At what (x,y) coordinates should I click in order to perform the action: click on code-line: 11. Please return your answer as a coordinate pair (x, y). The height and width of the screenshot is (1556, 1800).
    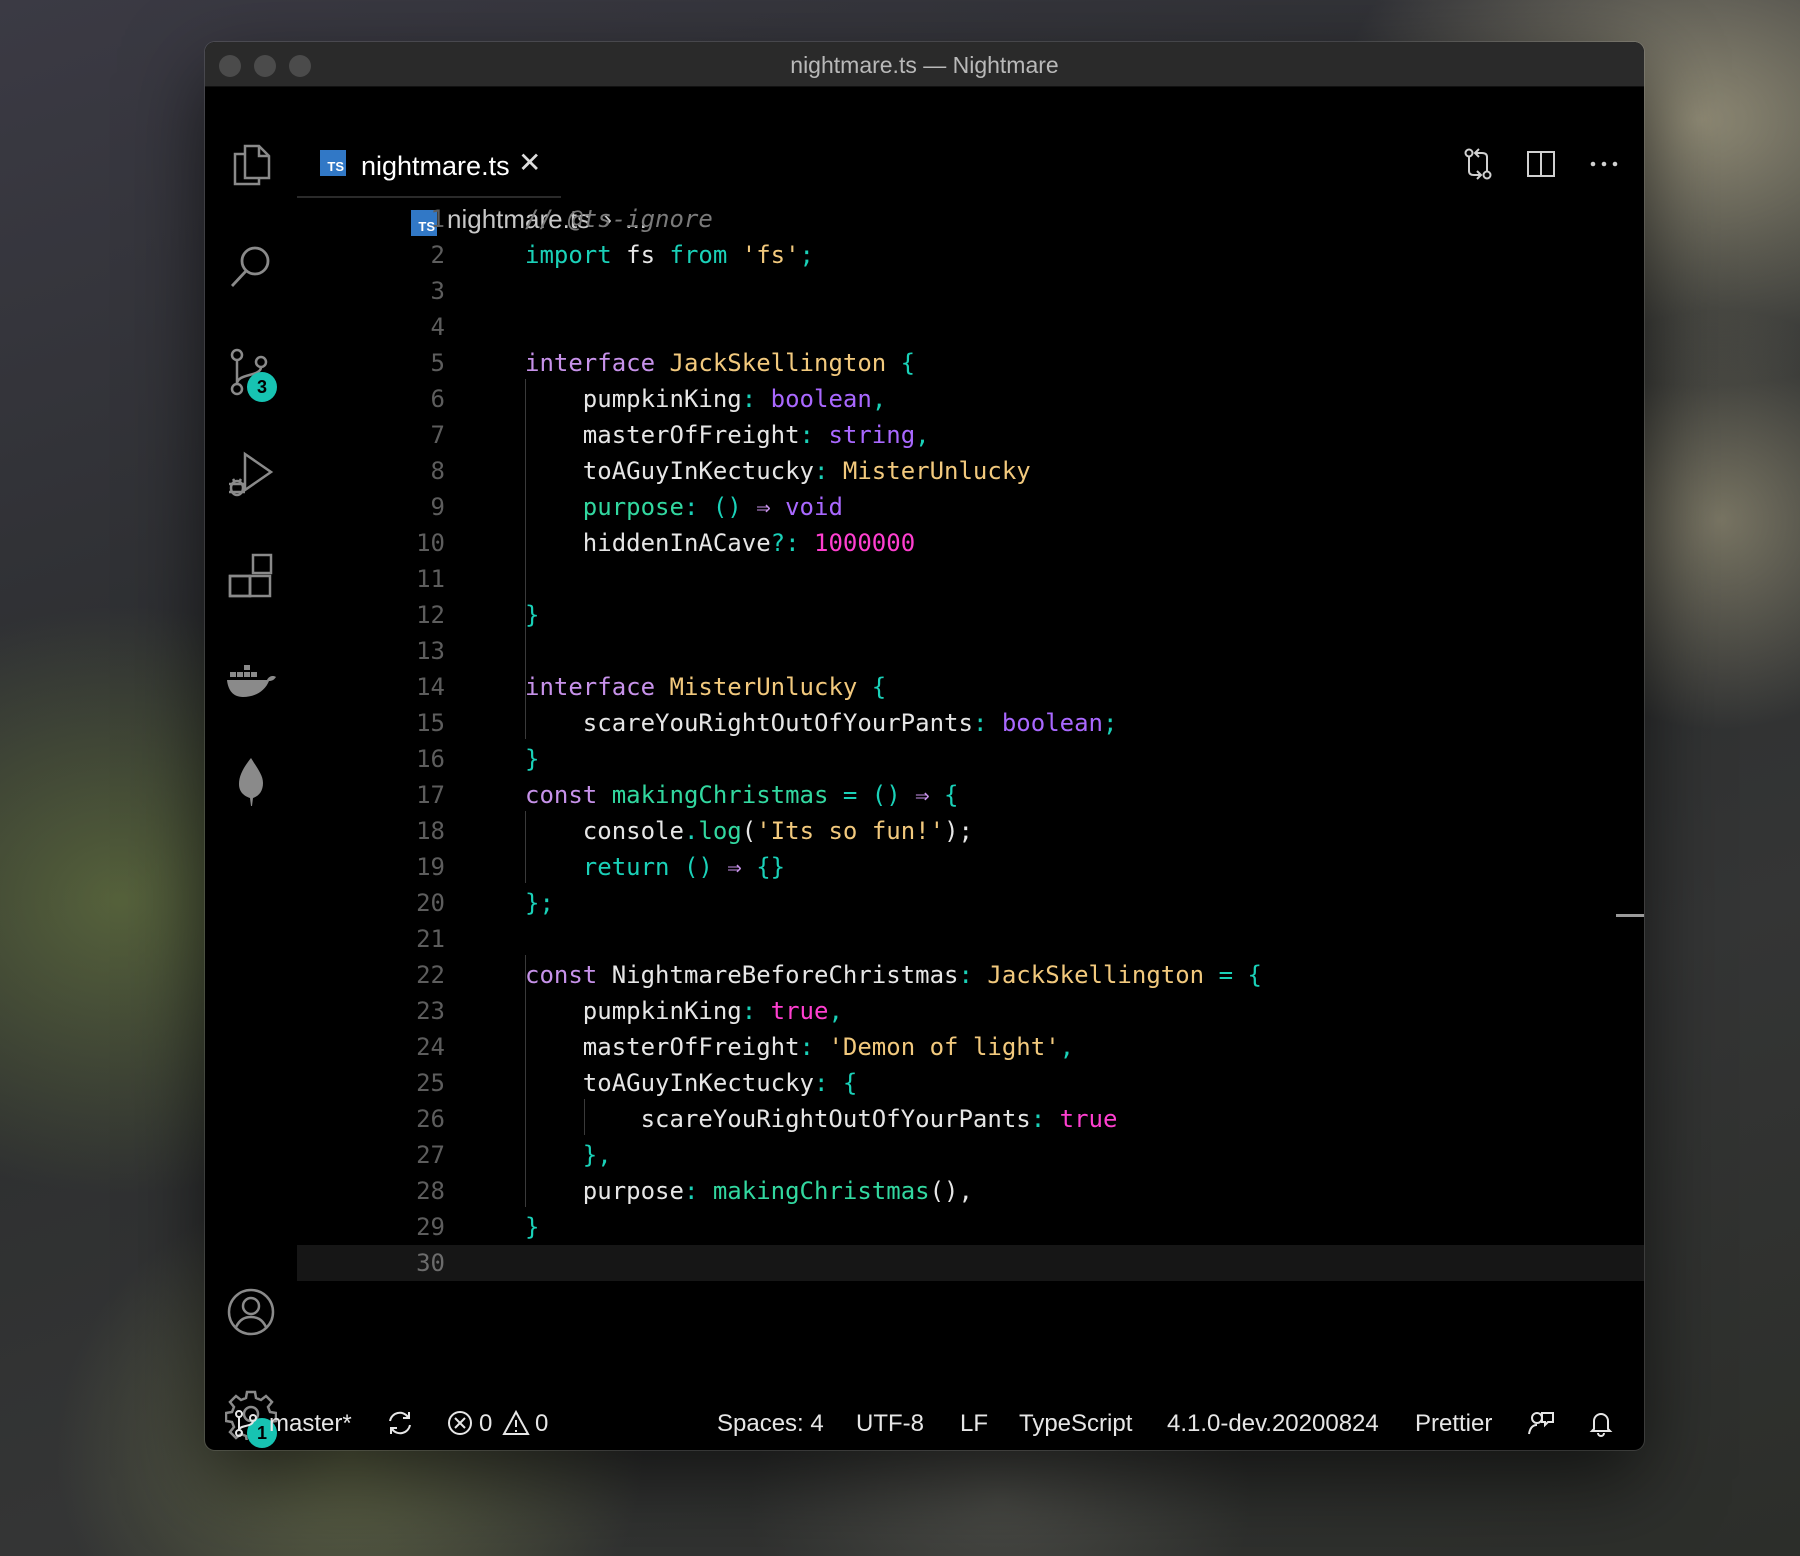
    Looking at the image, I should click on (970, 579).